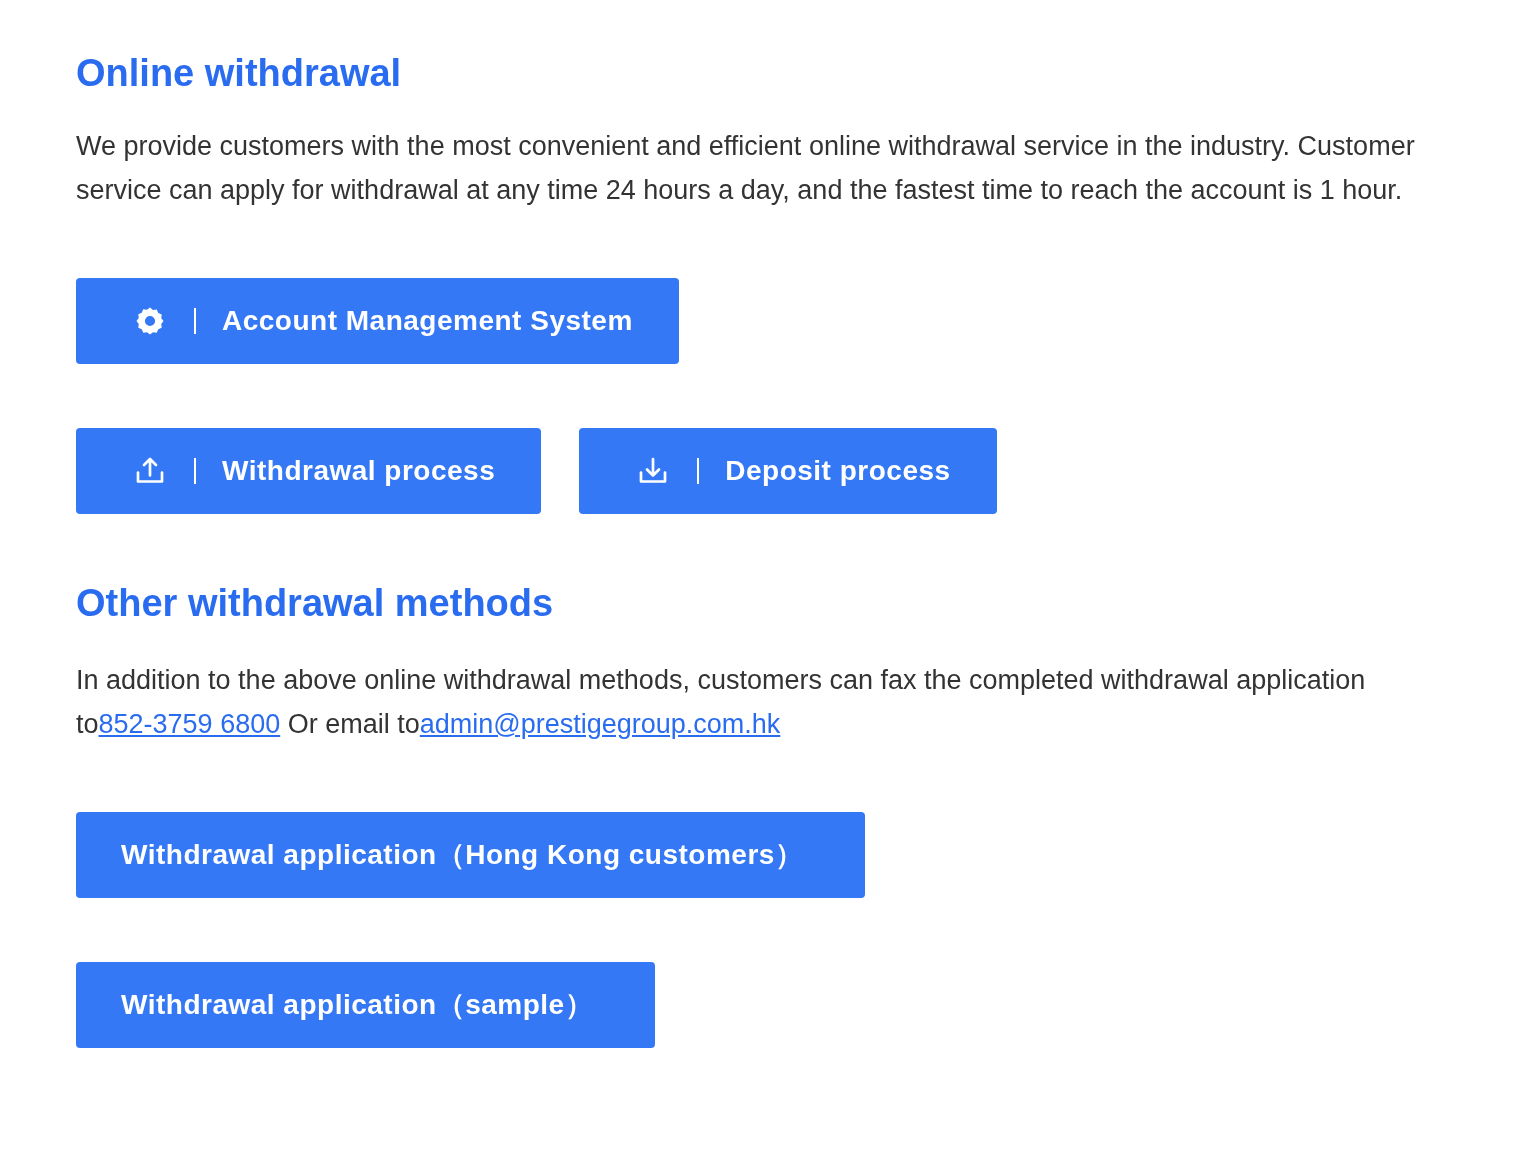 Image resolution: width=1536 pixels, height=1154 pixels. Describe the element at coordinates (788, 471) in the screenshot. I see `process-button: Deposit process` at that location.